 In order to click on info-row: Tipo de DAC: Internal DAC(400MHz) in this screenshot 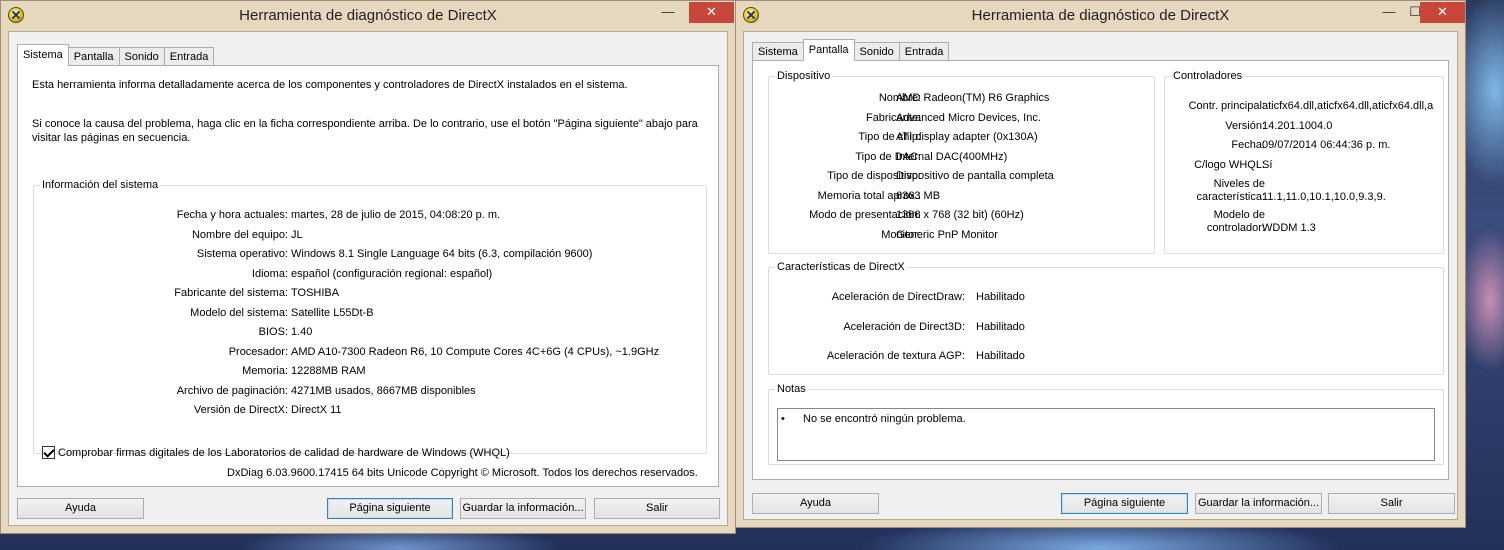, I will do `click(961, 159)`.